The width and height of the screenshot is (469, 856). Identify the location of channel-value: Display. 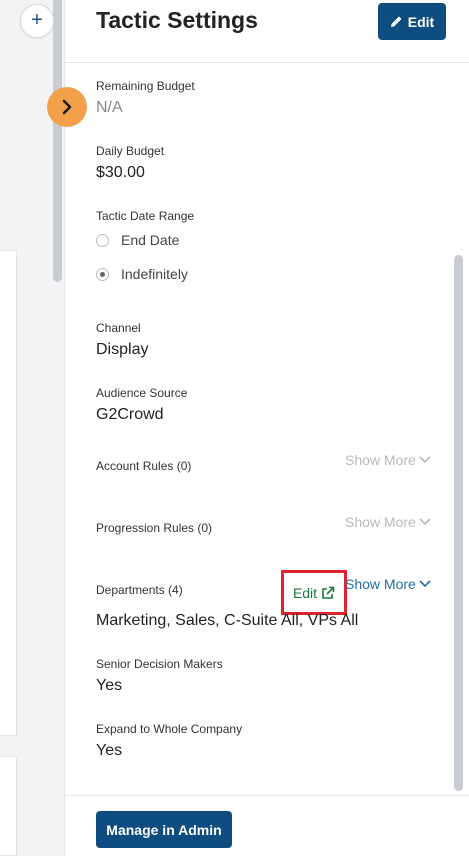
(122, 349).